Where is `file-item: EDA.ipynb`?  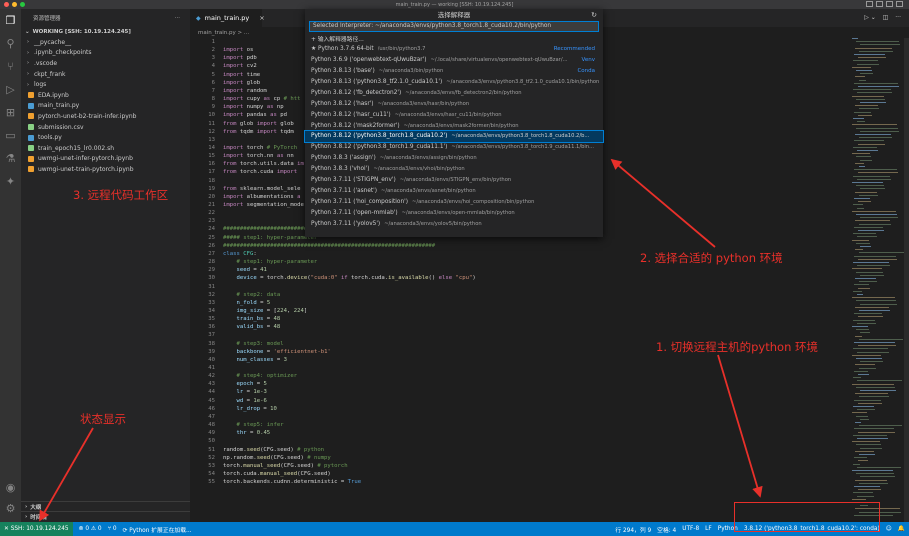
file-item: EDA.ipynb is located at coordinates (105, 95).